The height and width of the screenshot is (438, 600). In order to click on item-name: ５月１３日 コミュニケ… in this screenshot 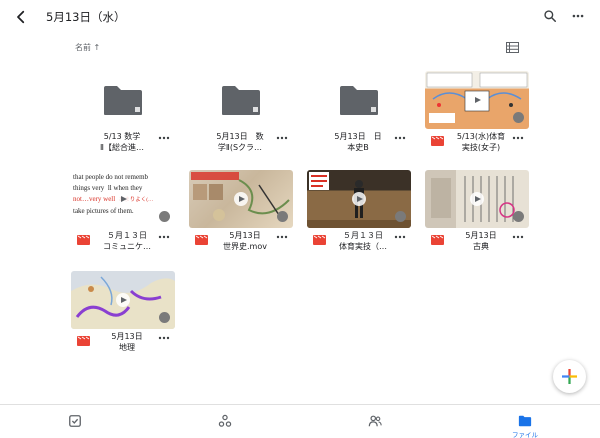, I will do `click(127, 241)`.